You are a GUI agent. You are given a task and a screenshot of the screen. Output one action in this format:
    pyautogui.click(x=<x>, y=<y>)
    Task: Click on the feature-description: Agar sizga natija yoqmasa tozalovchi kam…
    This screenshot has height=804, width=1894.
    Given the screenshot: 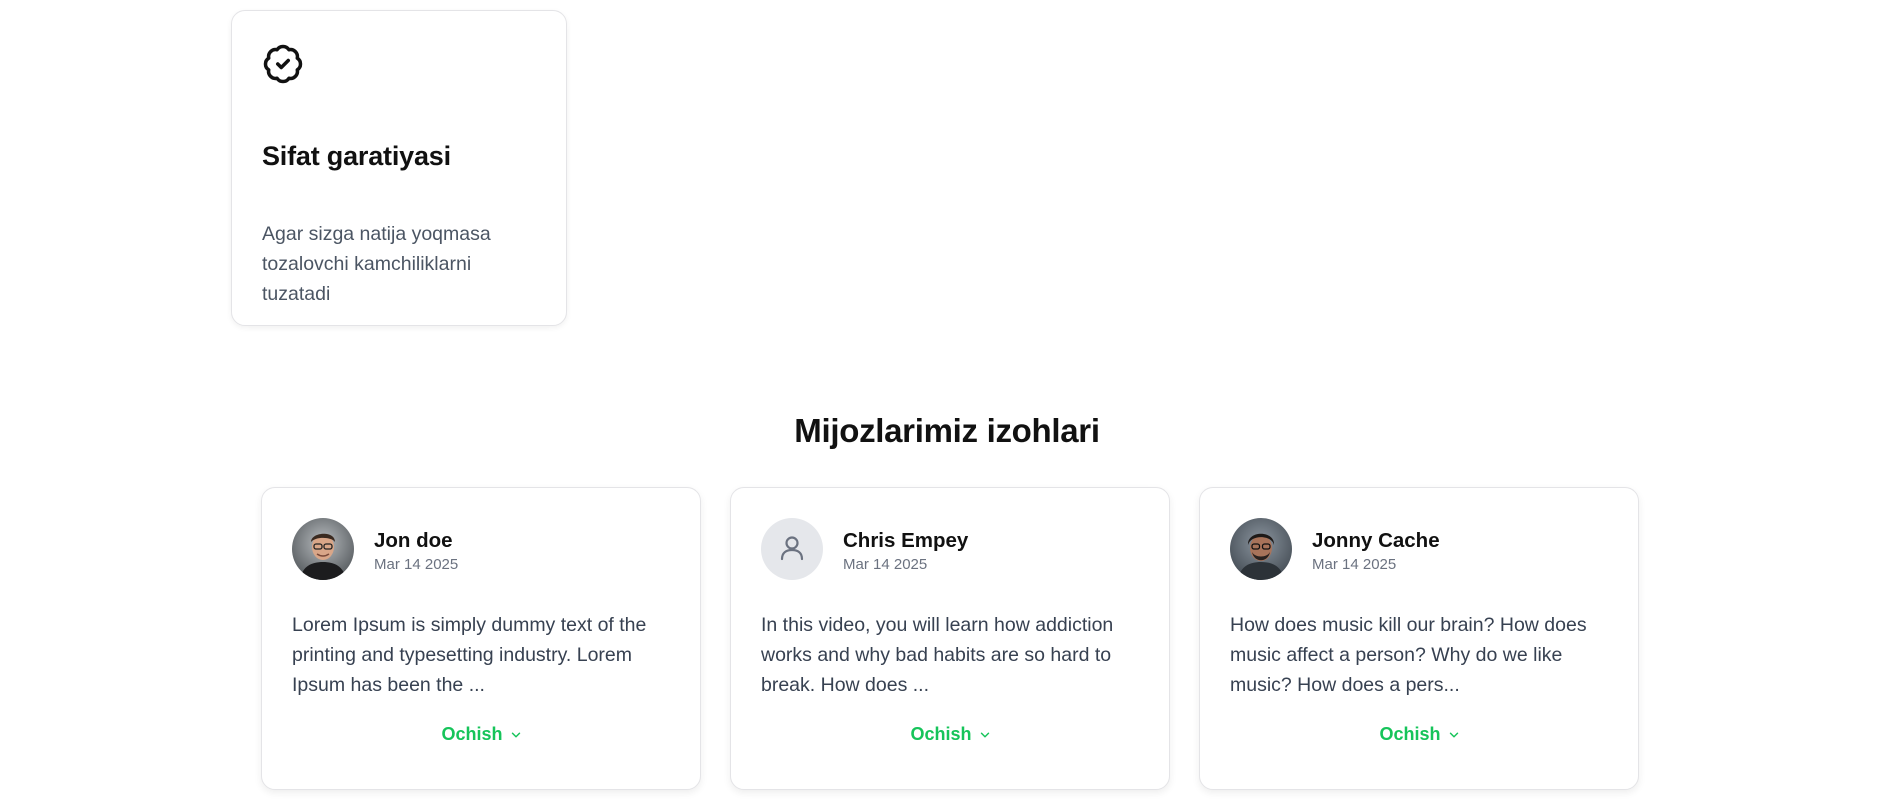 What is the action you would take?
    pyautogui.click(x=376, y=264)
    